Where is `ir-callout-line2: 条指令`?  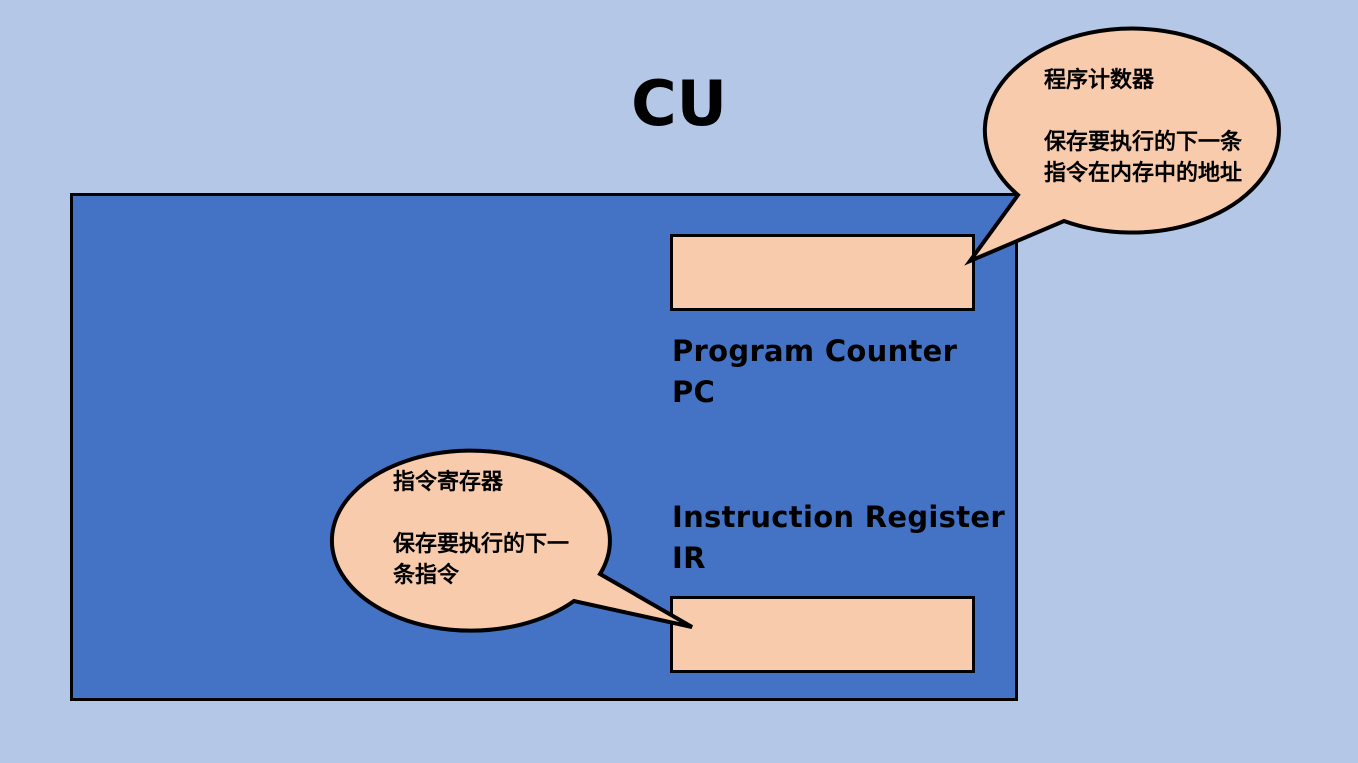
ir-callout-line2: 条指令 is located at coordinates (426, 575).